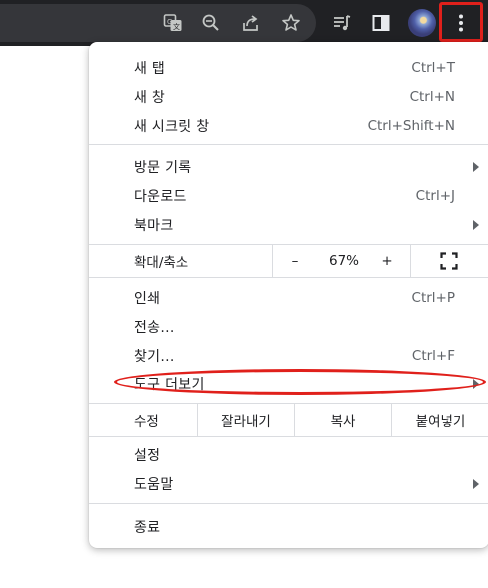  Describe the element at coordinates (288, 454) in the screenshot. I see `menu-item-settings: 설정` at that location.